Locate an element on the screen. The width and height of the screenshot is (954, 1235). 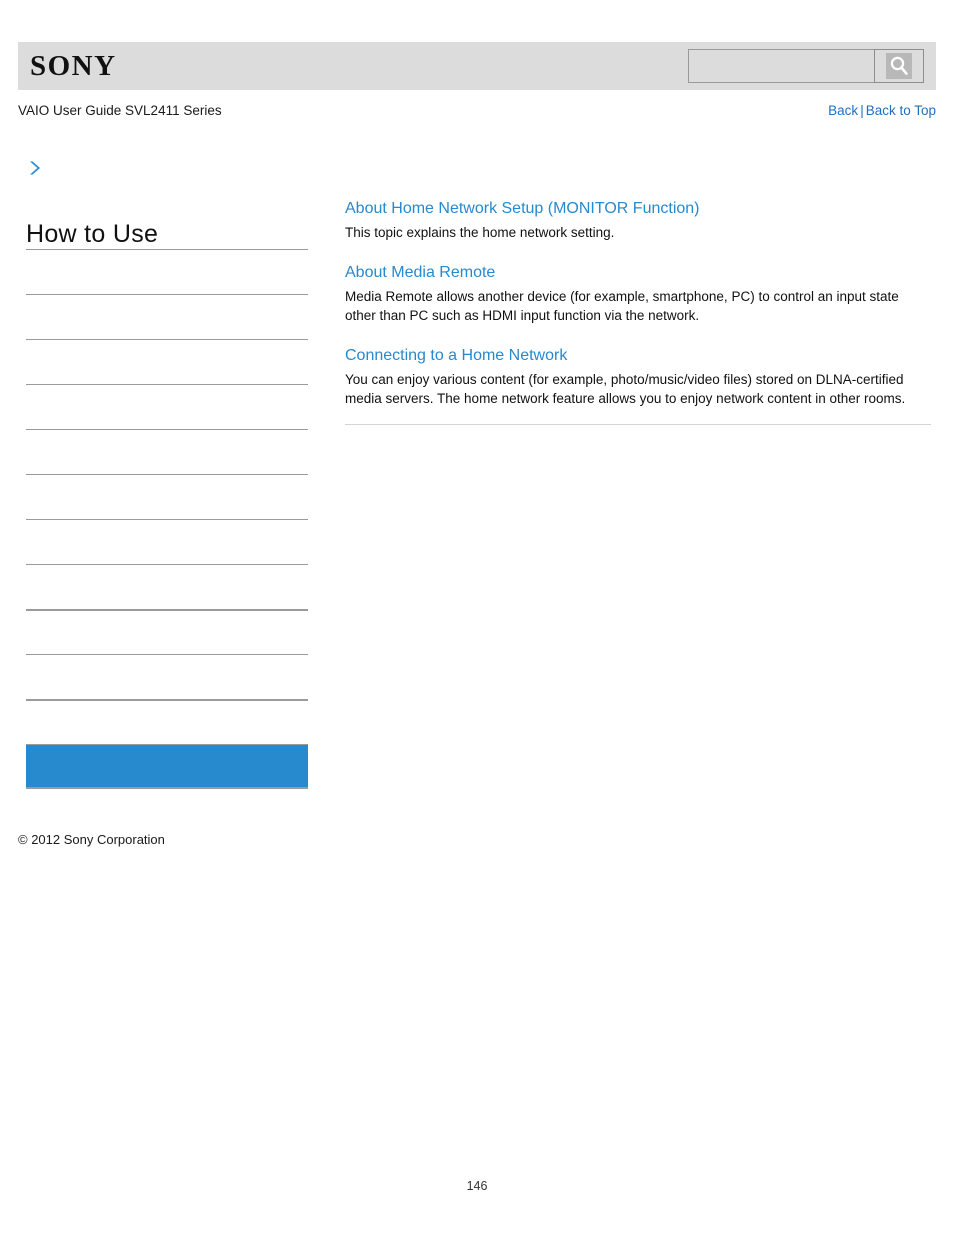
sidebar-breadcrumb is located at coordinates (167, 168).